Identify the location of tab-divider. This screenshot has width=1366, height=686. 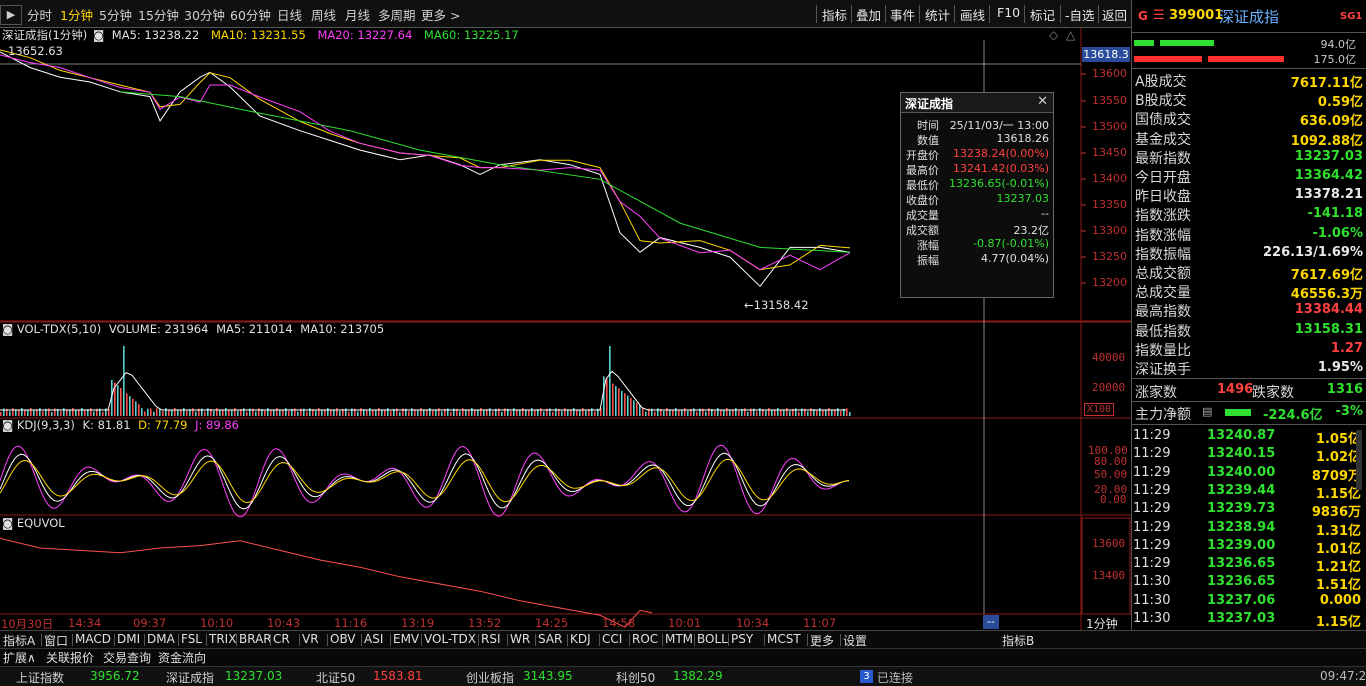
(299, 640).